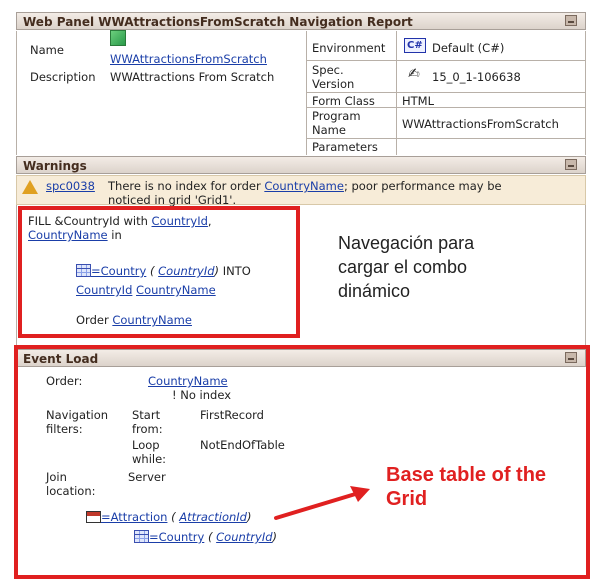 This screenshot has height=583, width=593. Describe the element at coordinates (333, 84) in the screenshot. I see `spec-label-2: Version` at that location.